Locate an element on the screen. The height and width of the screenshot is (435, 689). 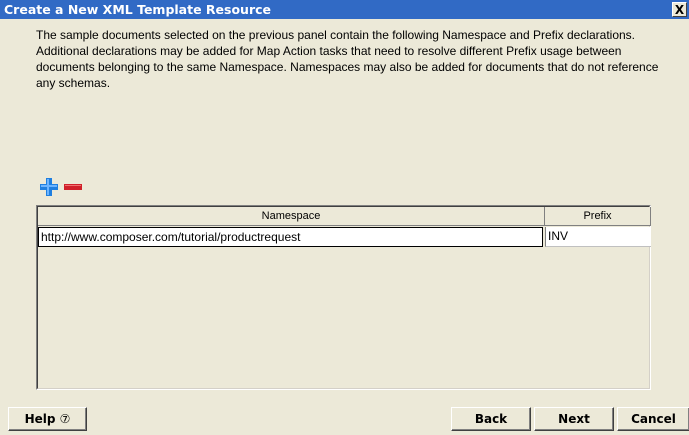
prefix-cell: INV is located at coordinates (598, 237).